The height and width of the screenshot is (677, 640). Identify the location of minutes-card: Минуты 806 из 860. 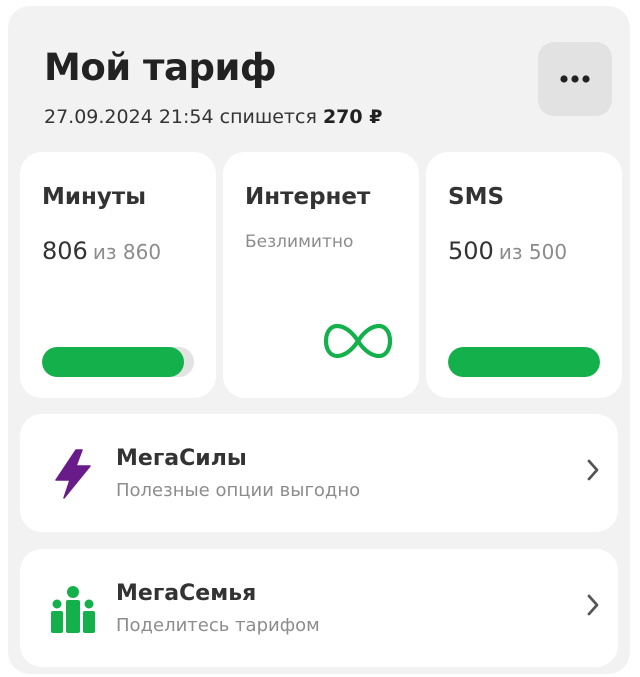
(118, 275).